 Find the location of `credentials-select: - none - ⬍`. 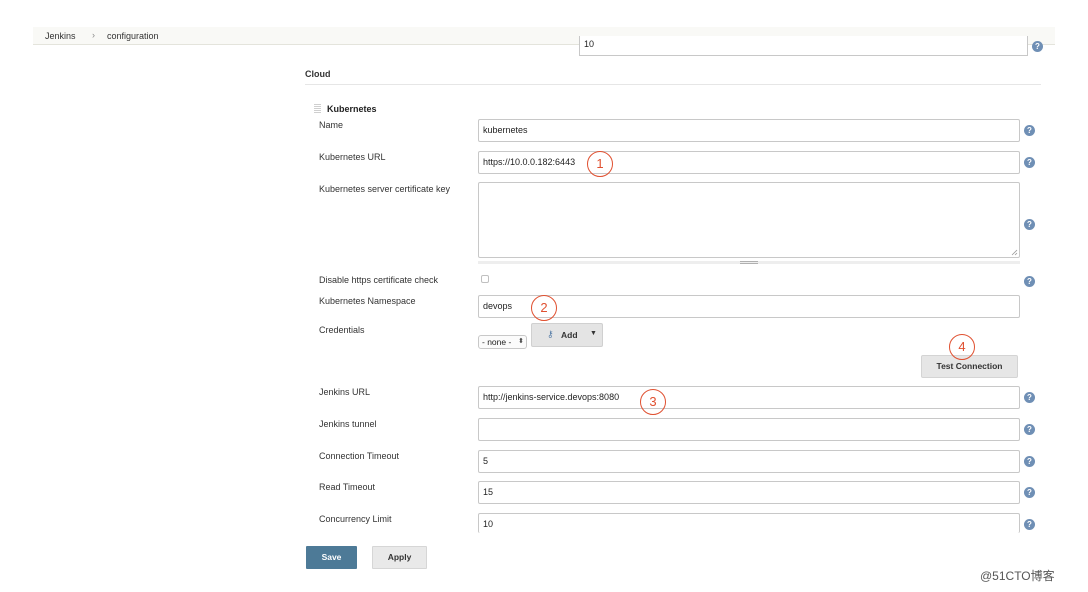

credentials-select: - none - ⬍ is located at coordinates (502, 342).